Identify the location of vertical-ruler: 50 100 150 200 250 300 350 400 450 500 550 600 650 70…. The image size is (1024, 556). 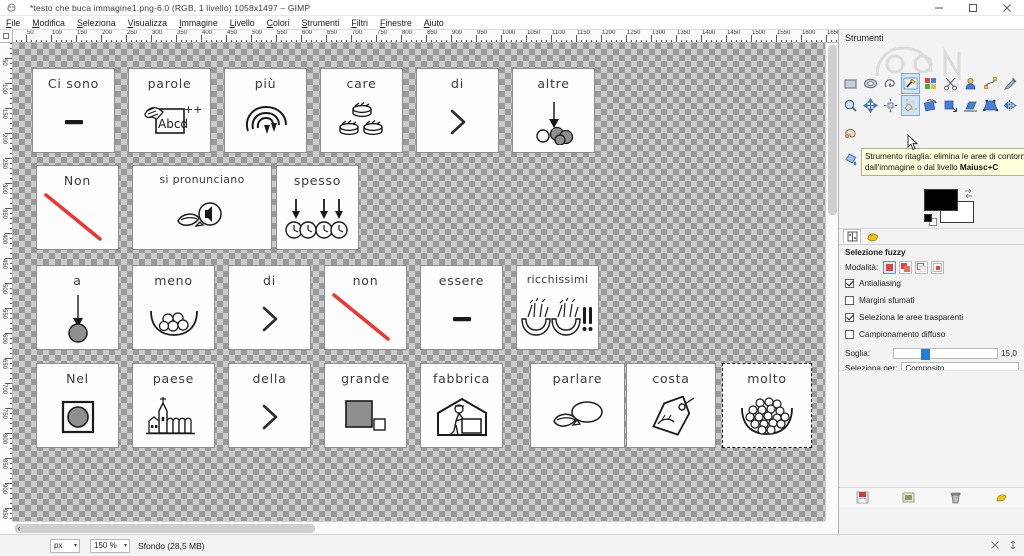
(6, 282).